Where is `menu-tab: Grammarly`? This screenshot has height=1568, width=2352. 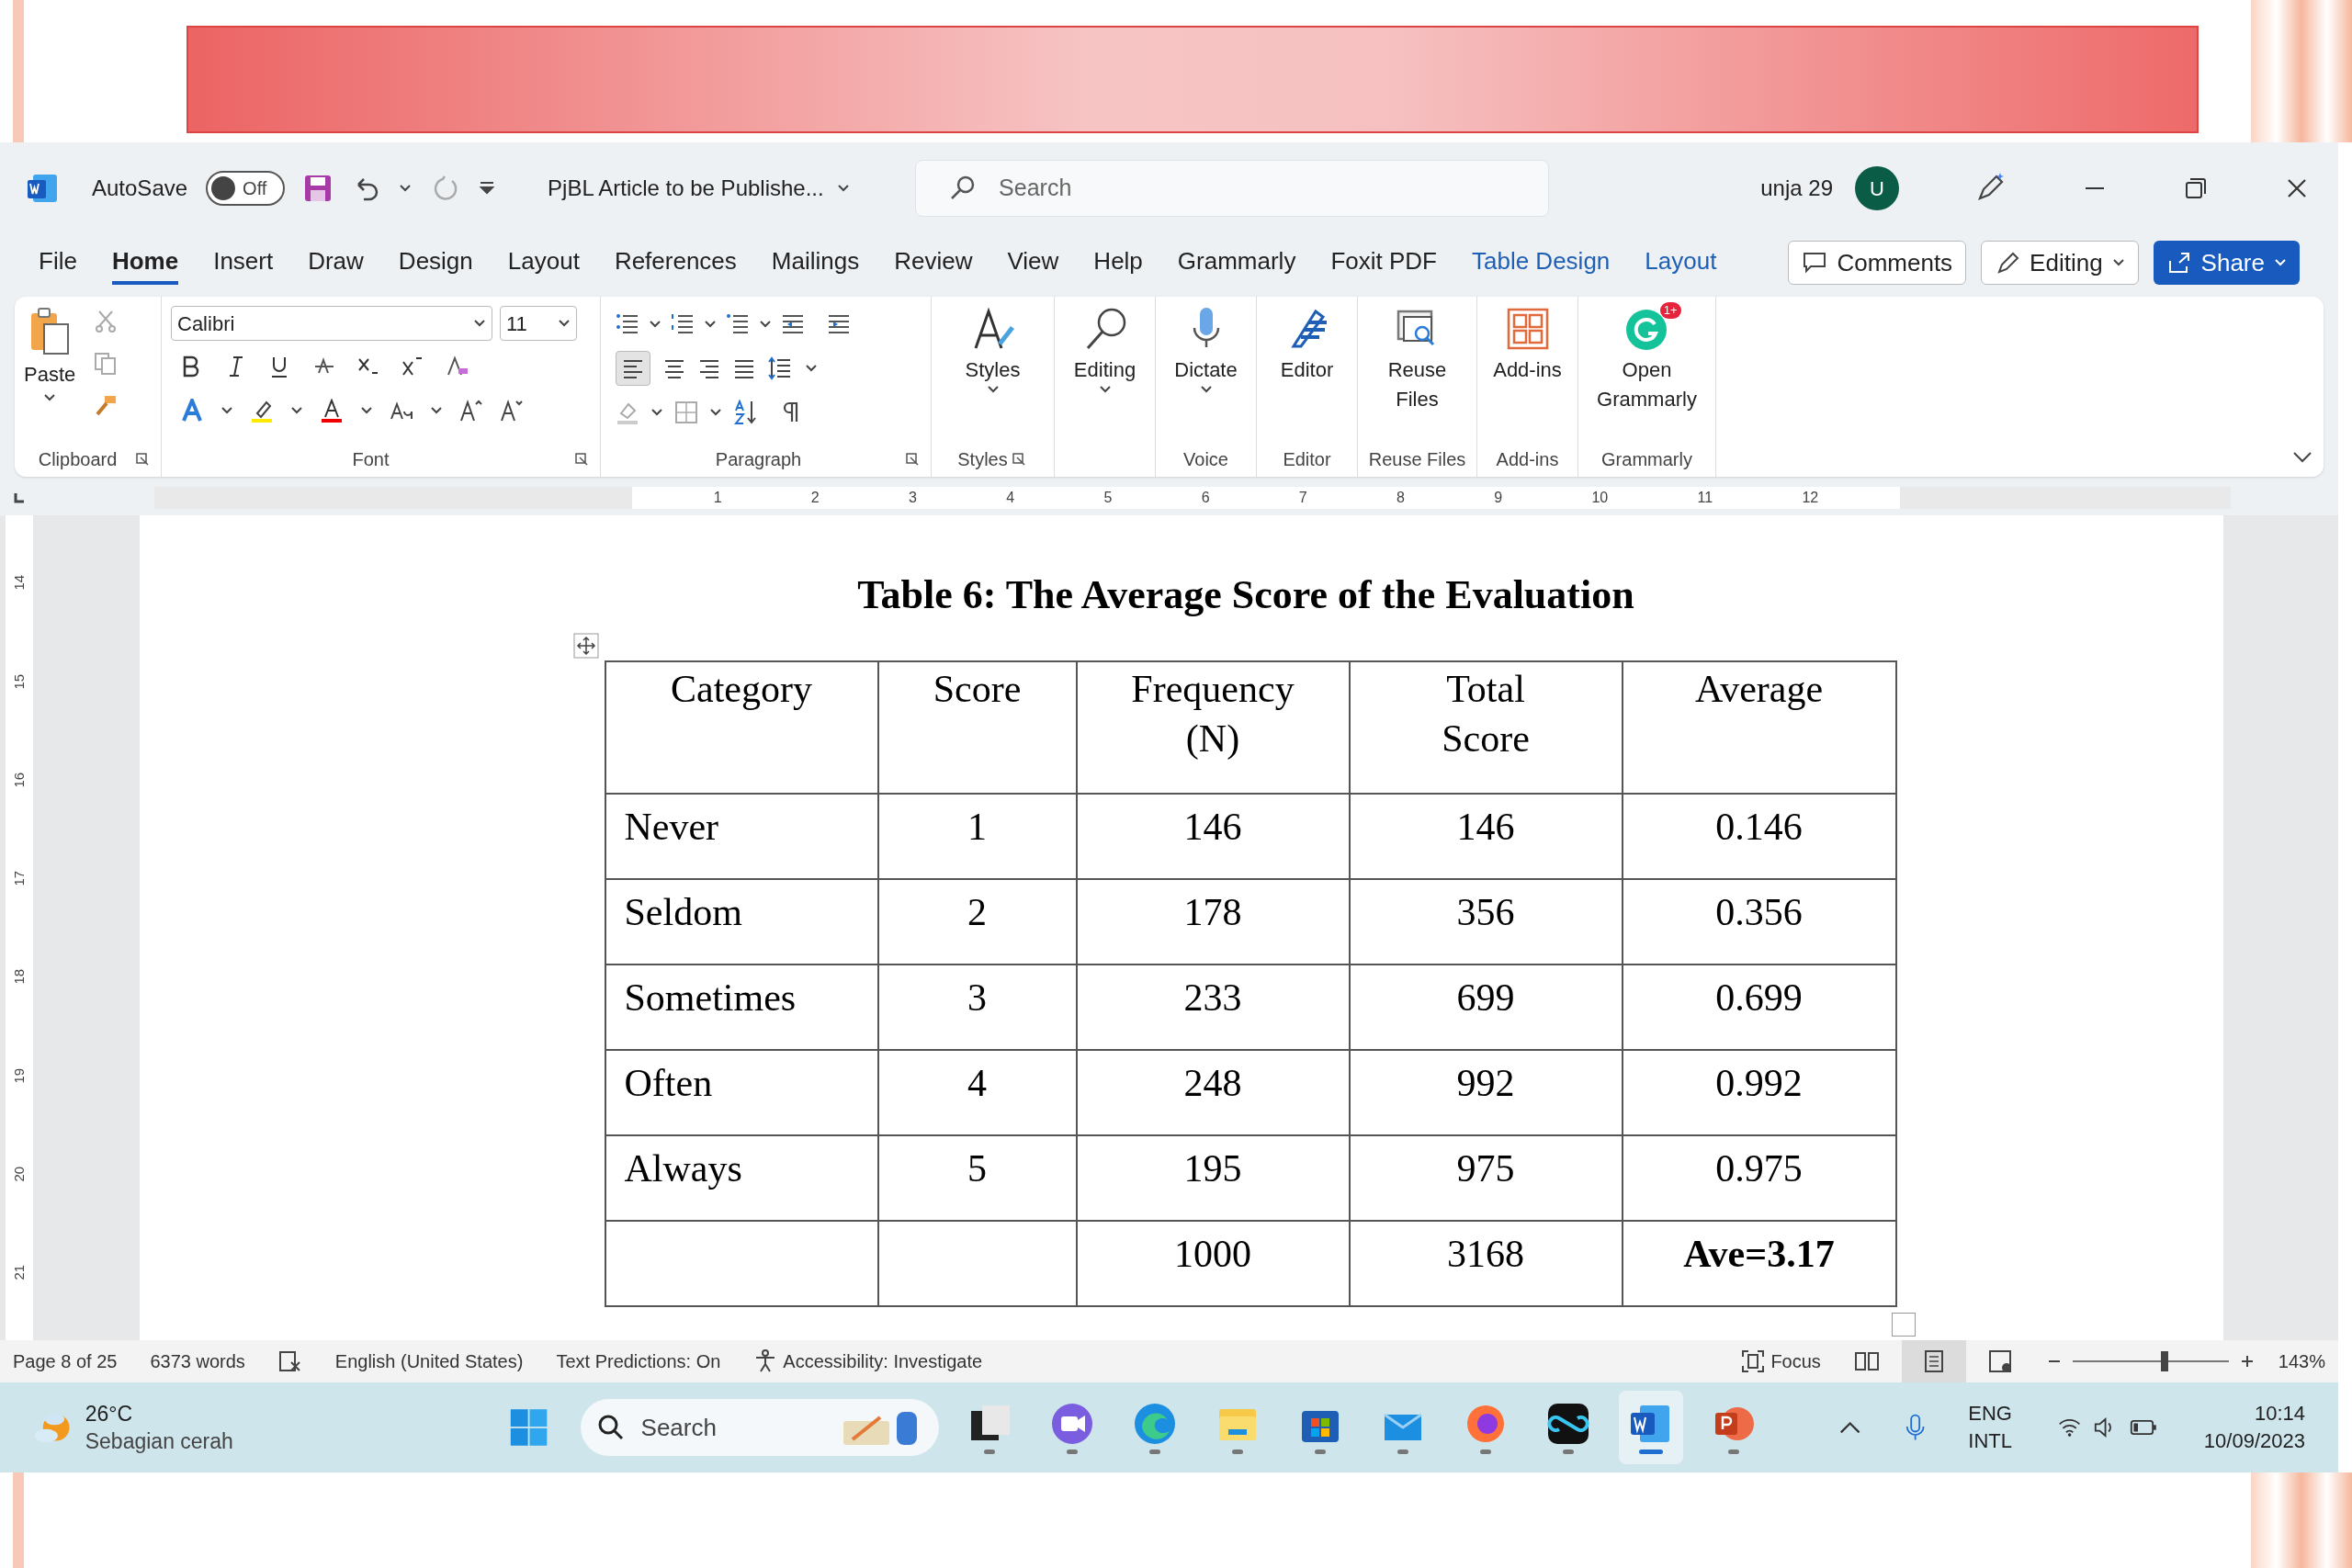
menu-tab: Grammarly is located at coordinates (1236, 263).